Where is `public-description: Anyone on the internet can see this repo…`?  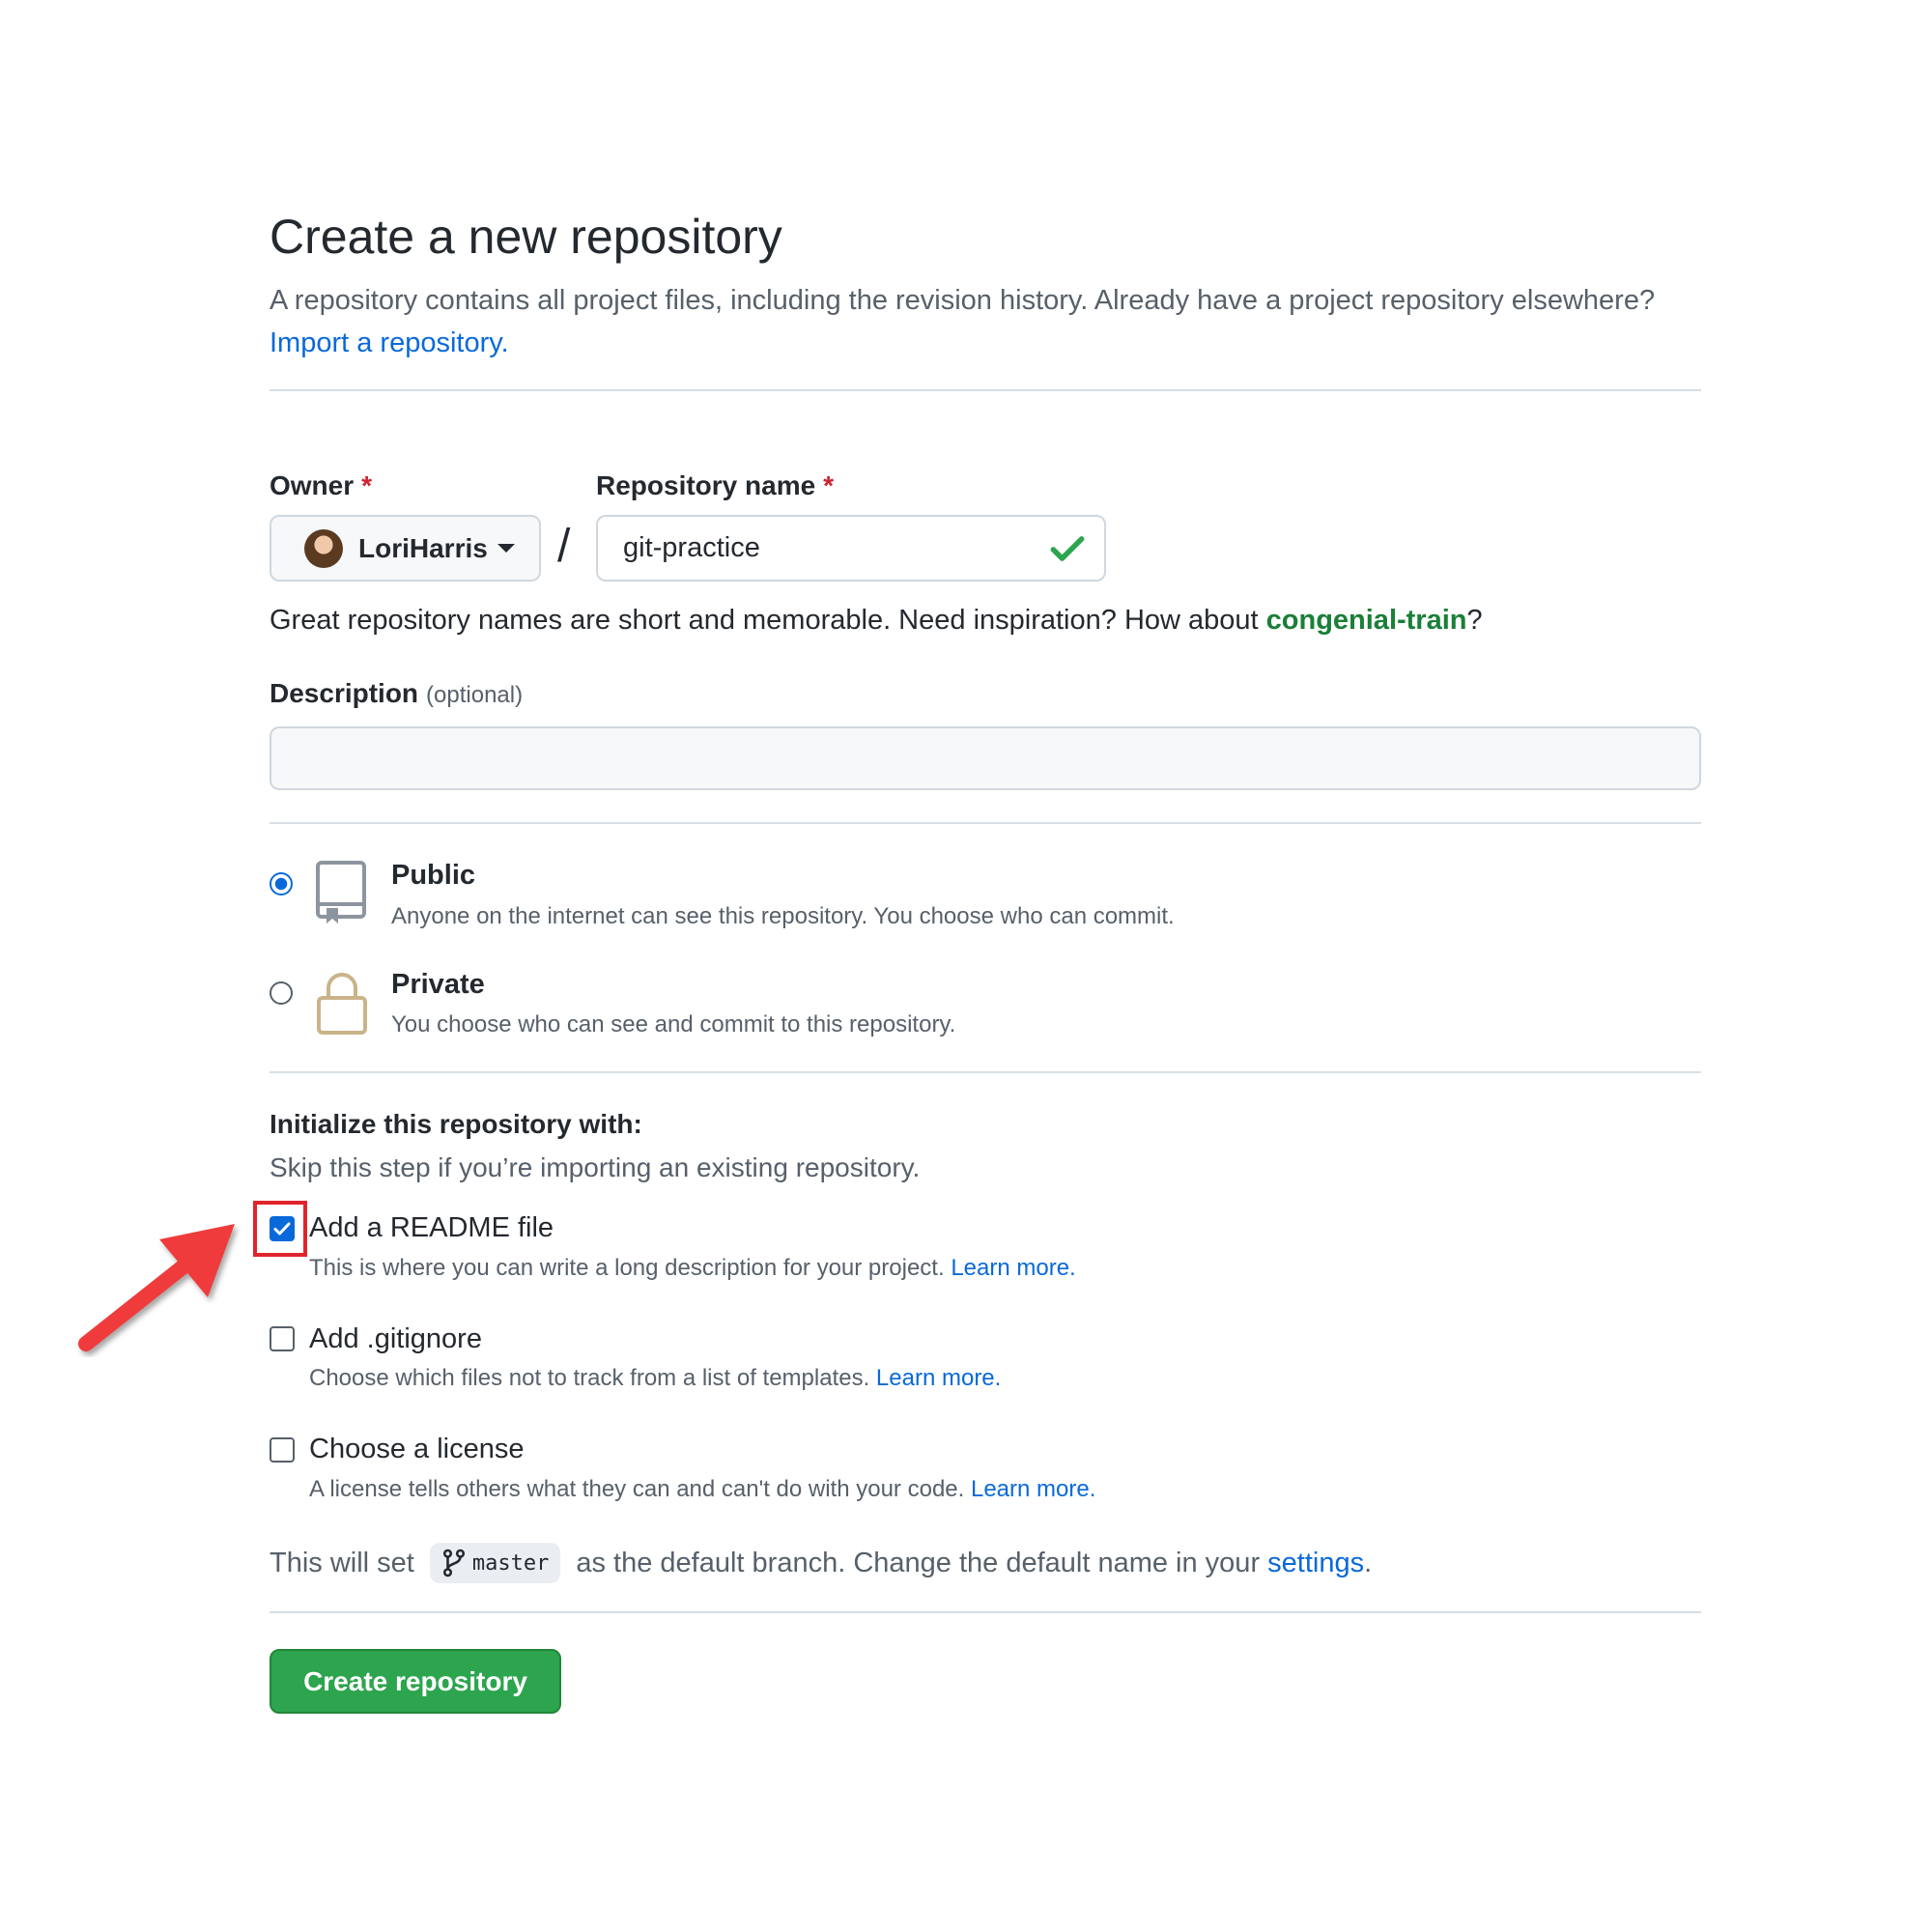 public-description: Anyone on the internet can see this repo… is located at coordinates (783, 916).